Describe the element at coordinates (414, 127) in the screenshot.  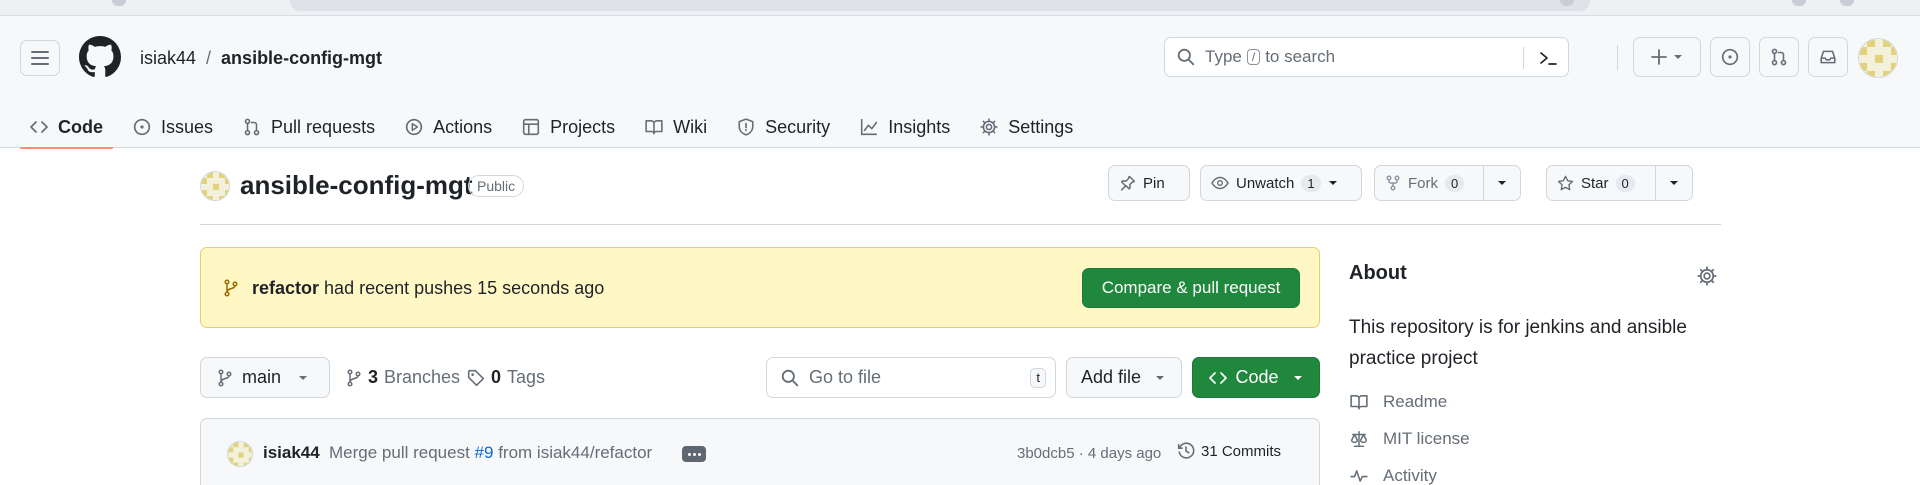
I see `play-icon` at that location.